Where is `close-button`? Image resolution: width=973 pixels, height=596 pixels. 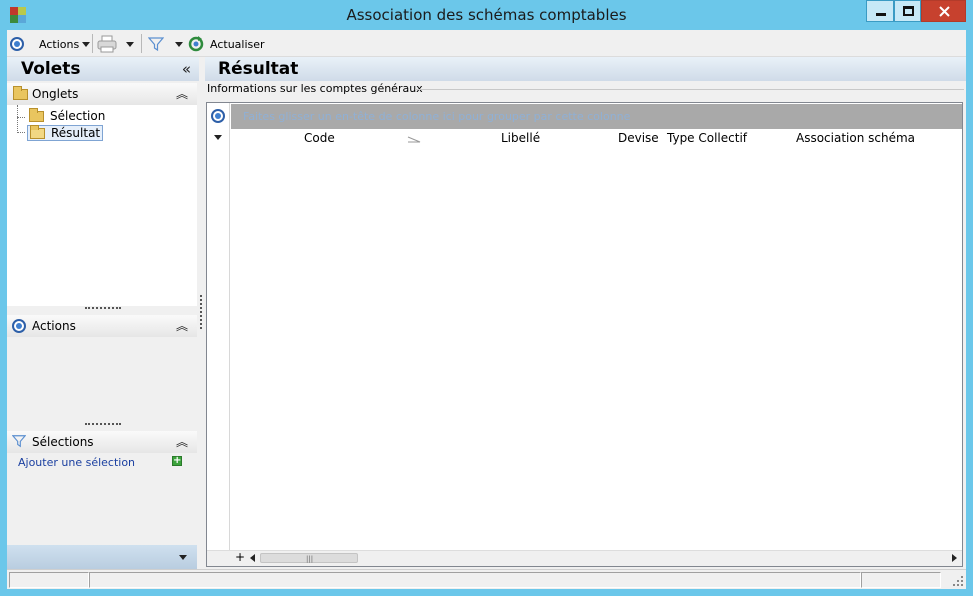 close-button is located at coordinates (943, 11).